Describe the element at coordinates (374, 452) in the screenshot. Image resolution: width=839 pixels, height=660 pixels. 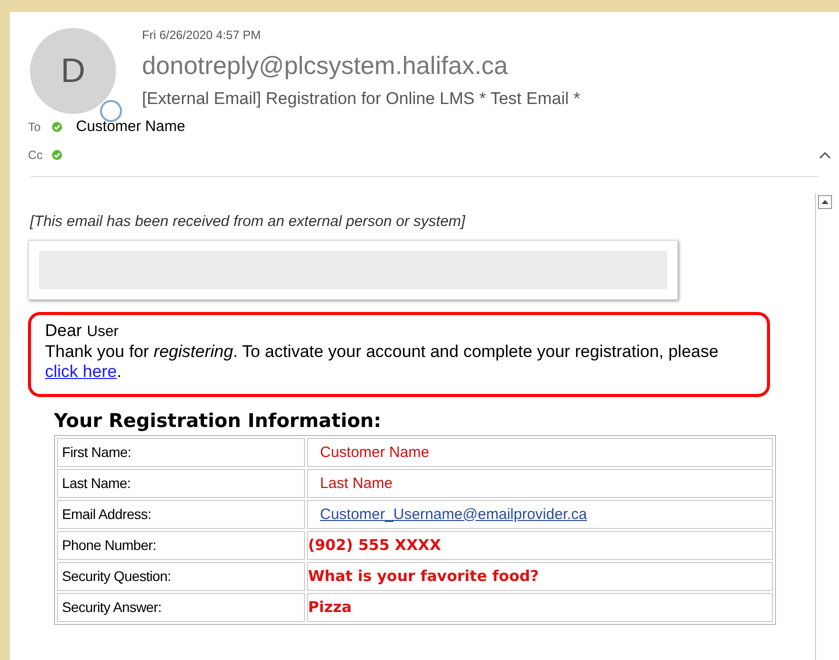
I see `field-value: Customer Name` at that location.